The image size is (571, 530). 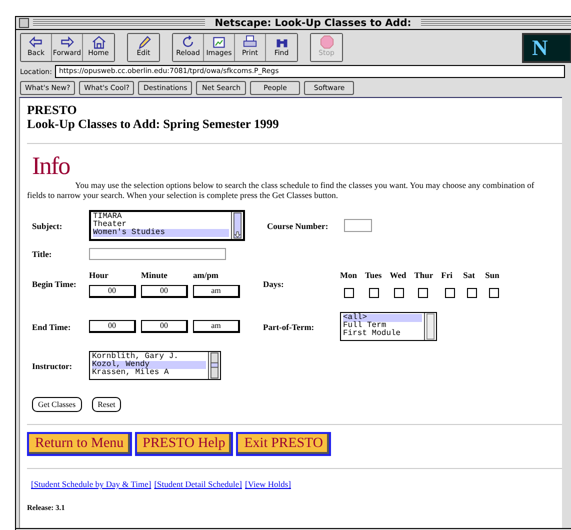 I want to click on day-label: Wed, so click(x=398, y=275).